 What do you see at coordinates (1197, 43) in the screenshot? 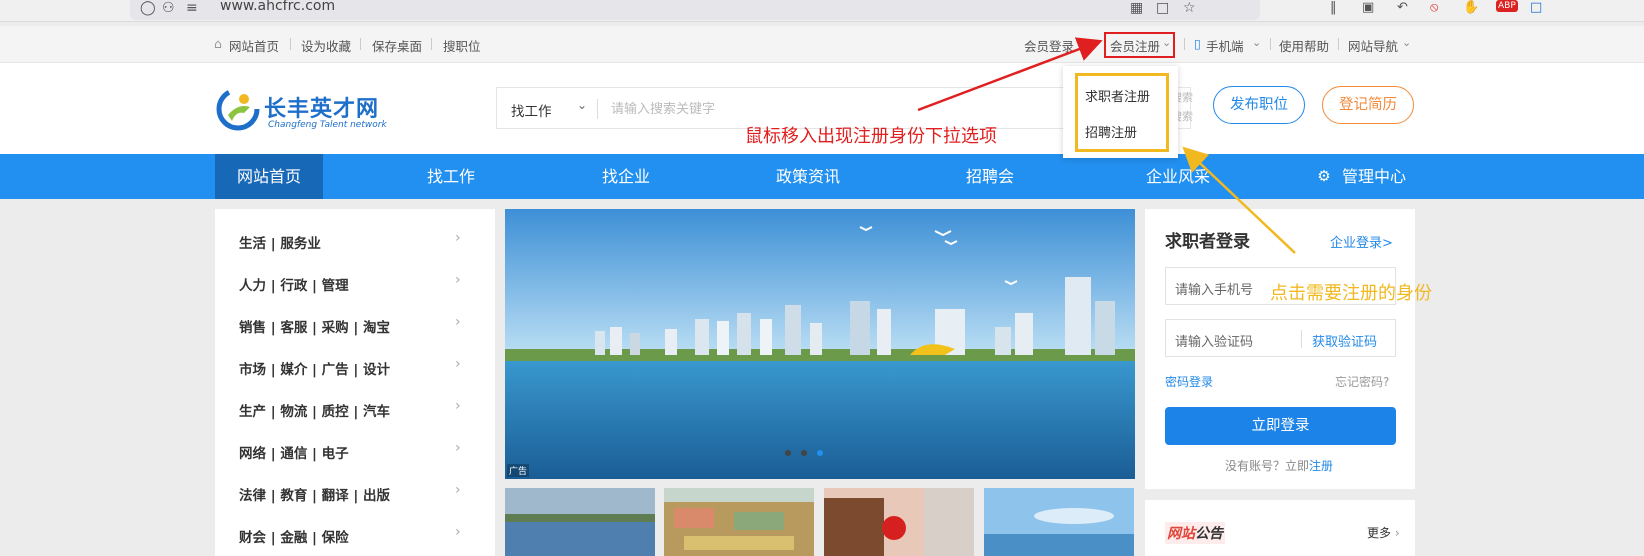
I see `mobile-icon: ▯` at bounding box center [1197, 43].